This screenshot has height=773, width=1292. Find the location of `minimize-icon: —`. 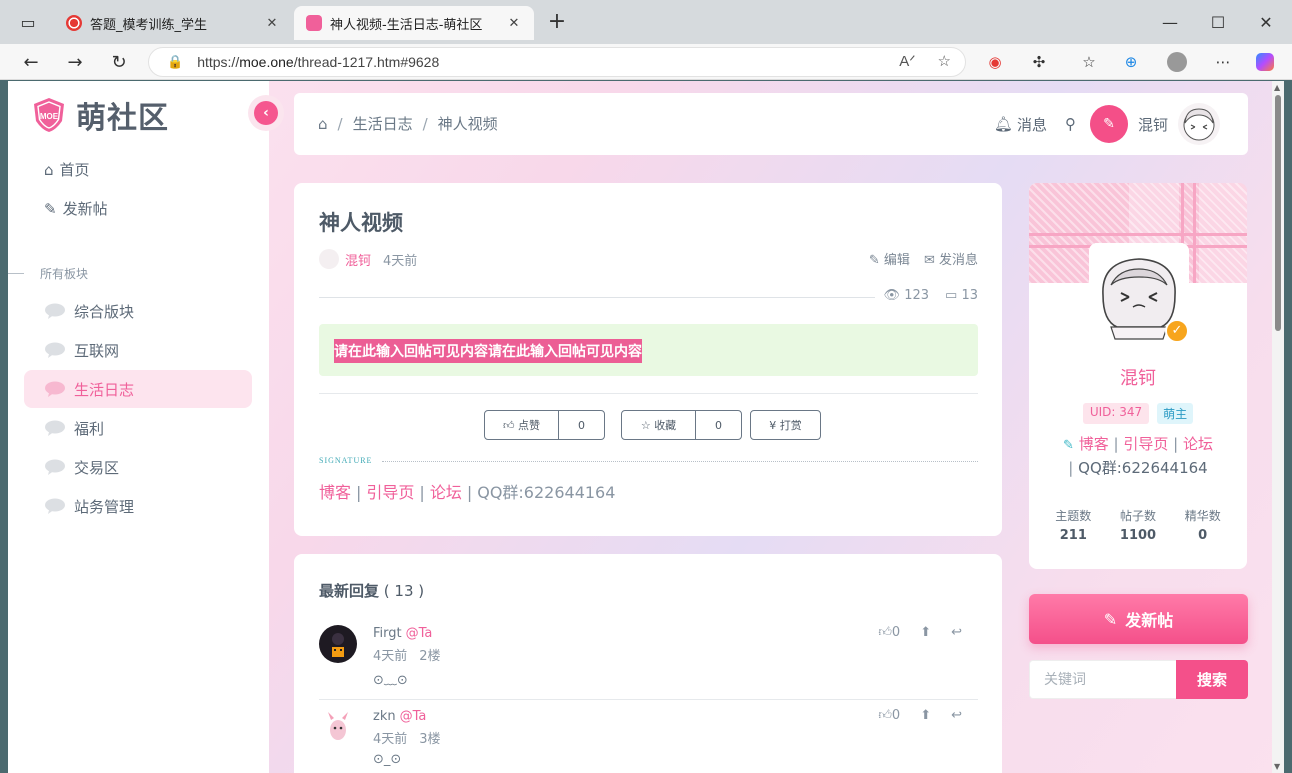

minimize-icon: — is located at coordinates (1170, 22).